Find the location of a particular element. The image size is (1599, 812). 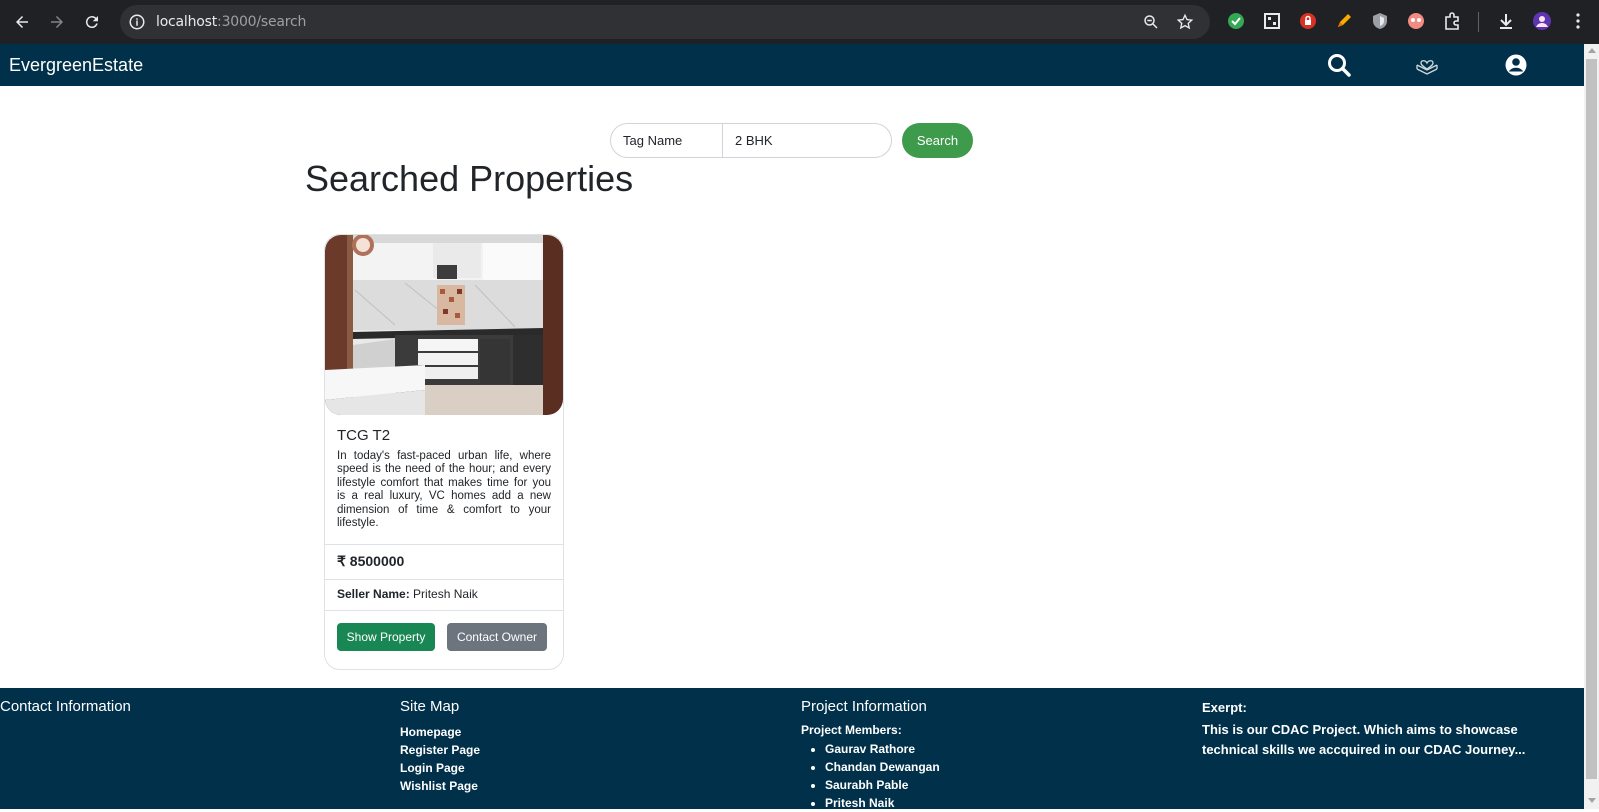

search-input: 2 BHK is located at coordinates (807, 140).